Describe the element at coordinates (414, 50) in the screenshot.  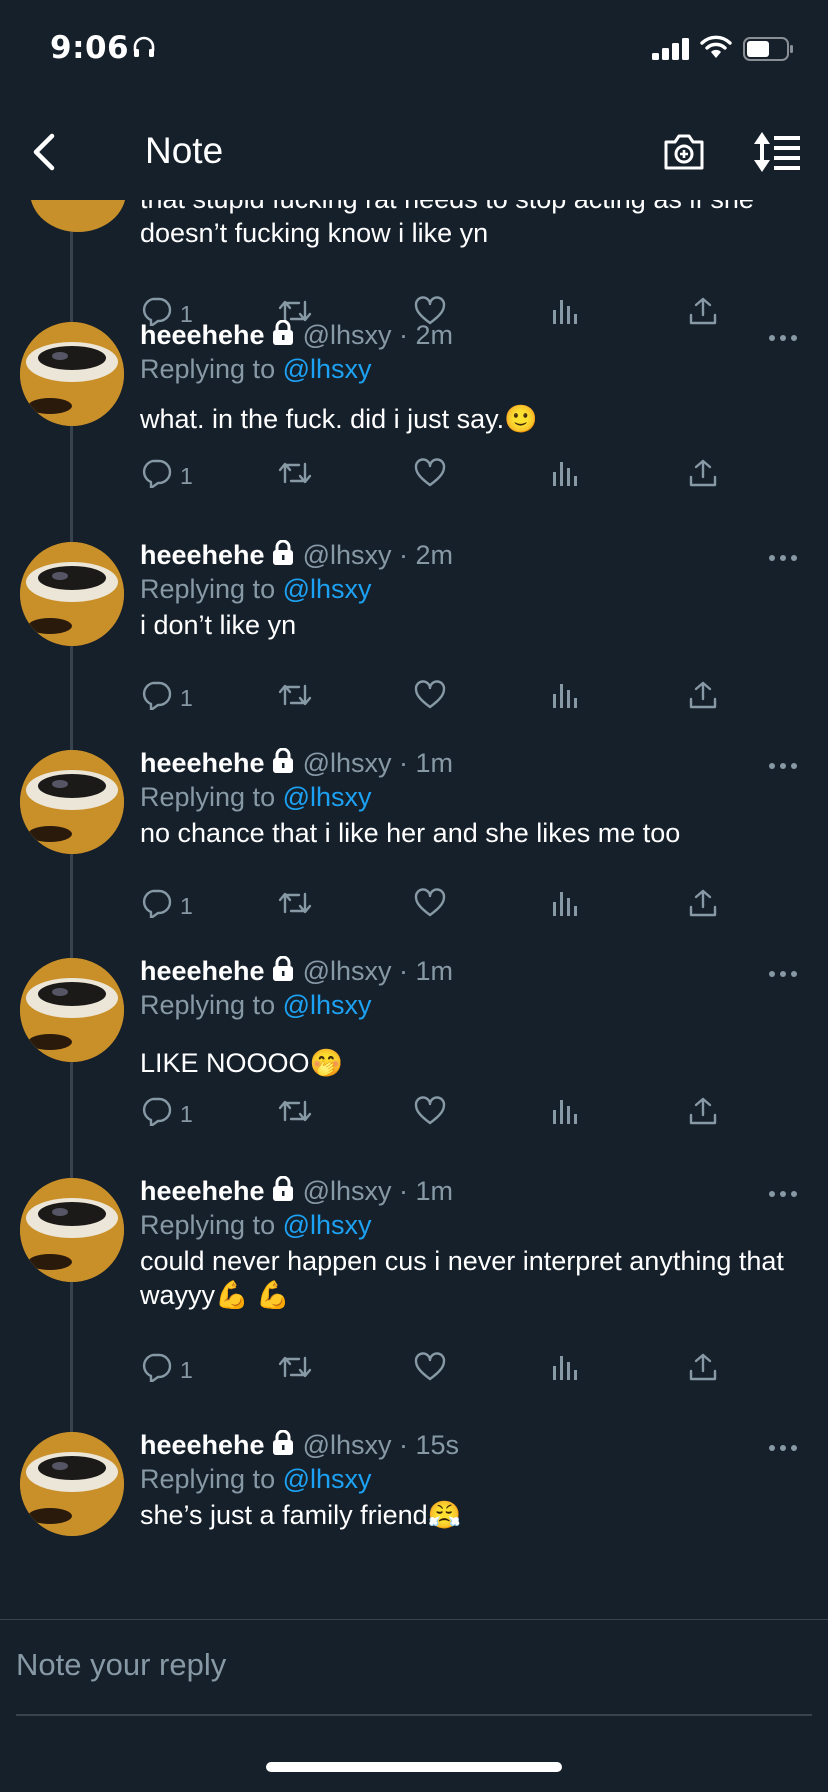
I see `status-bar: 9:06` at that location.